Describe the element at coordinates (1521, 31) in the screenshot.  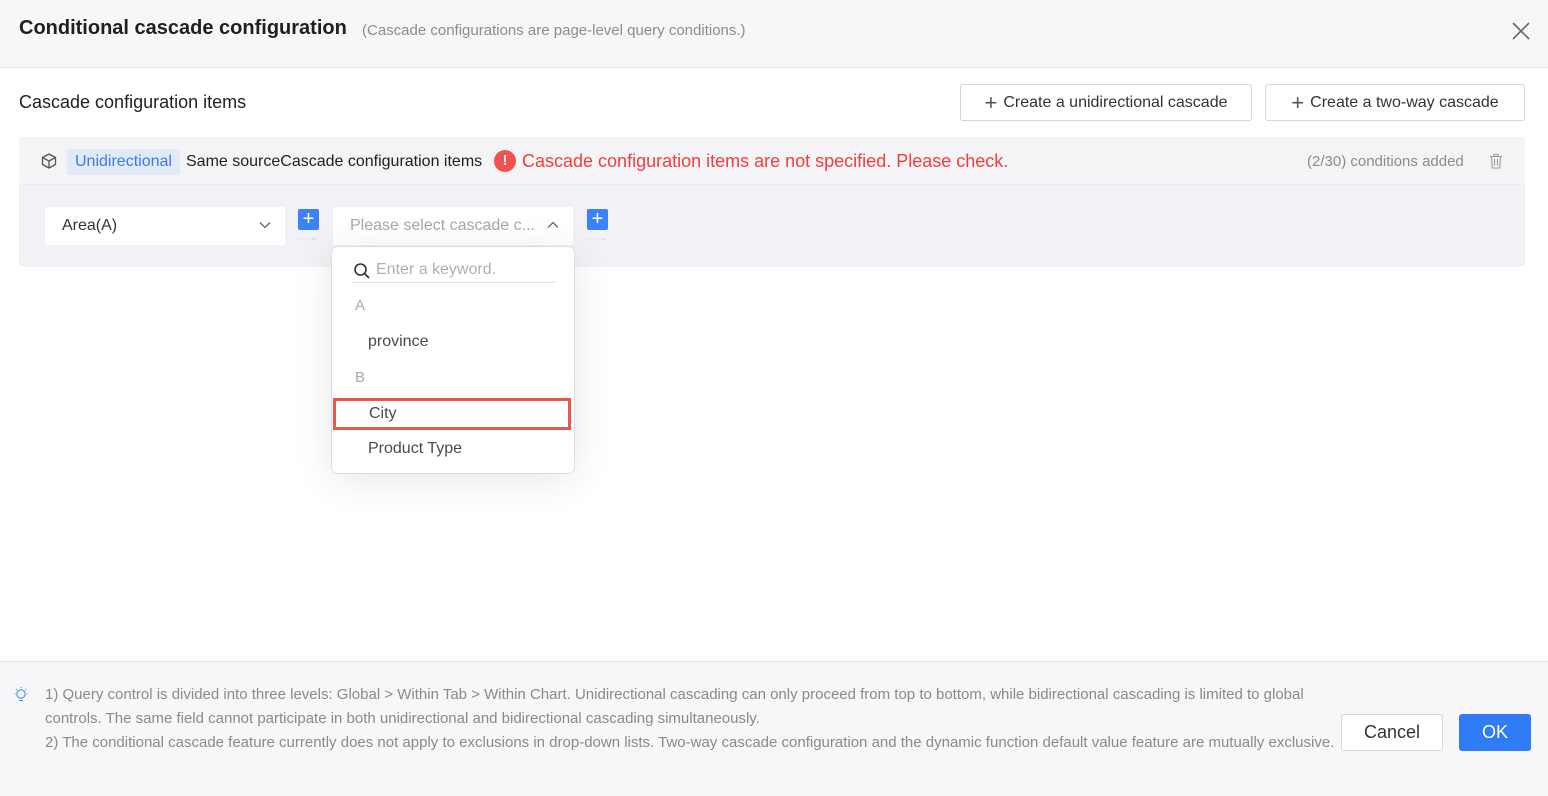
I see `close-icon` at that location.